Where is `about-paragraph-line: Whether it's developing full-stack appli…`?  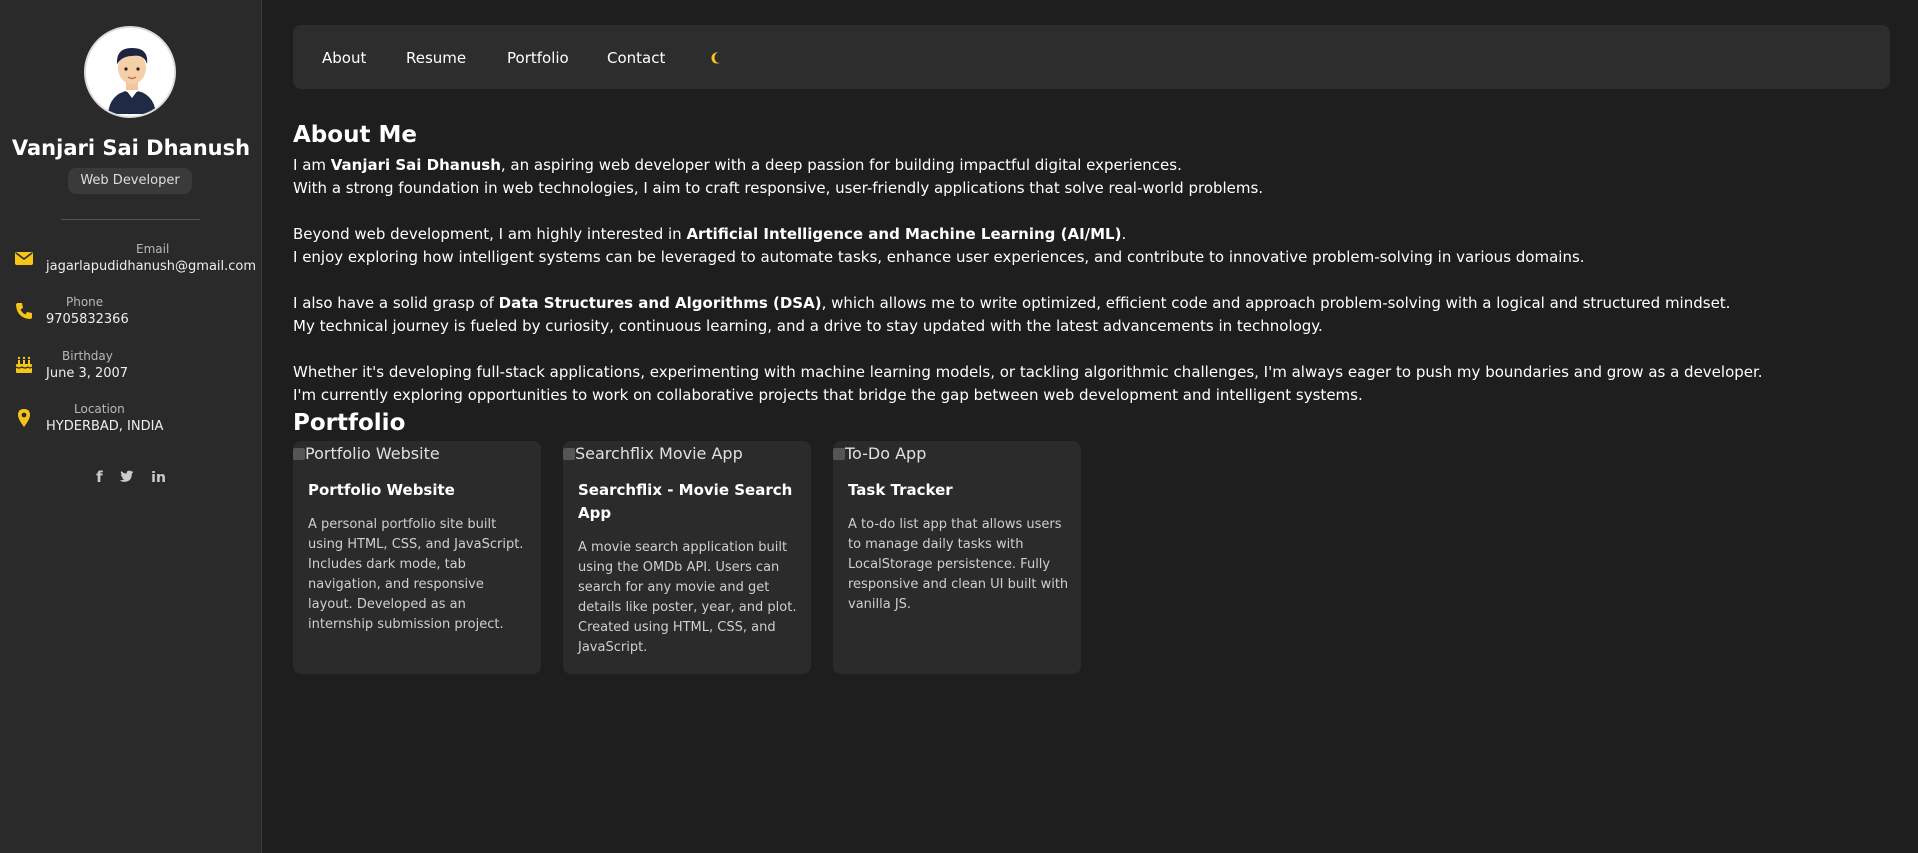
about-paragraph-line: Whether it's developing full-stack appli… is located at coordinates (1028, 372).